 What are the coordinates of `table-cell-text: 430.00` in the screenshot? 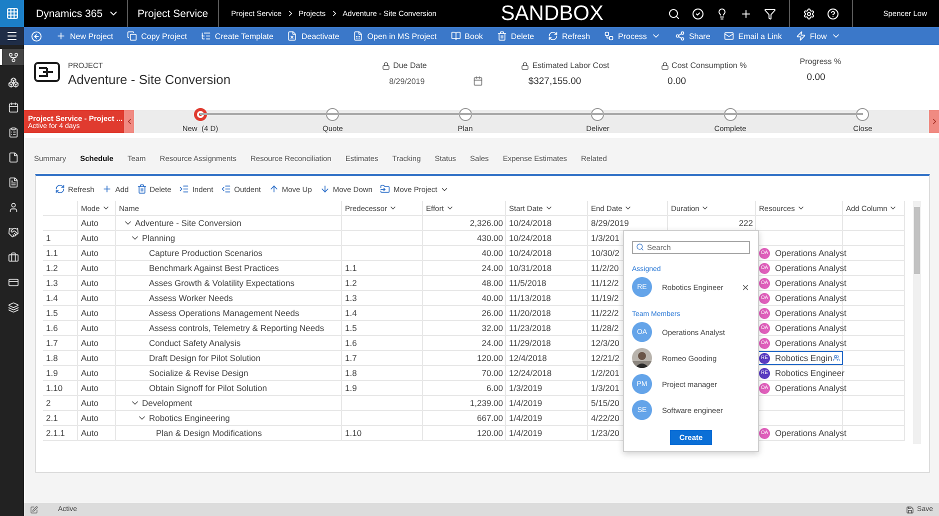 It's located at (490, 238).